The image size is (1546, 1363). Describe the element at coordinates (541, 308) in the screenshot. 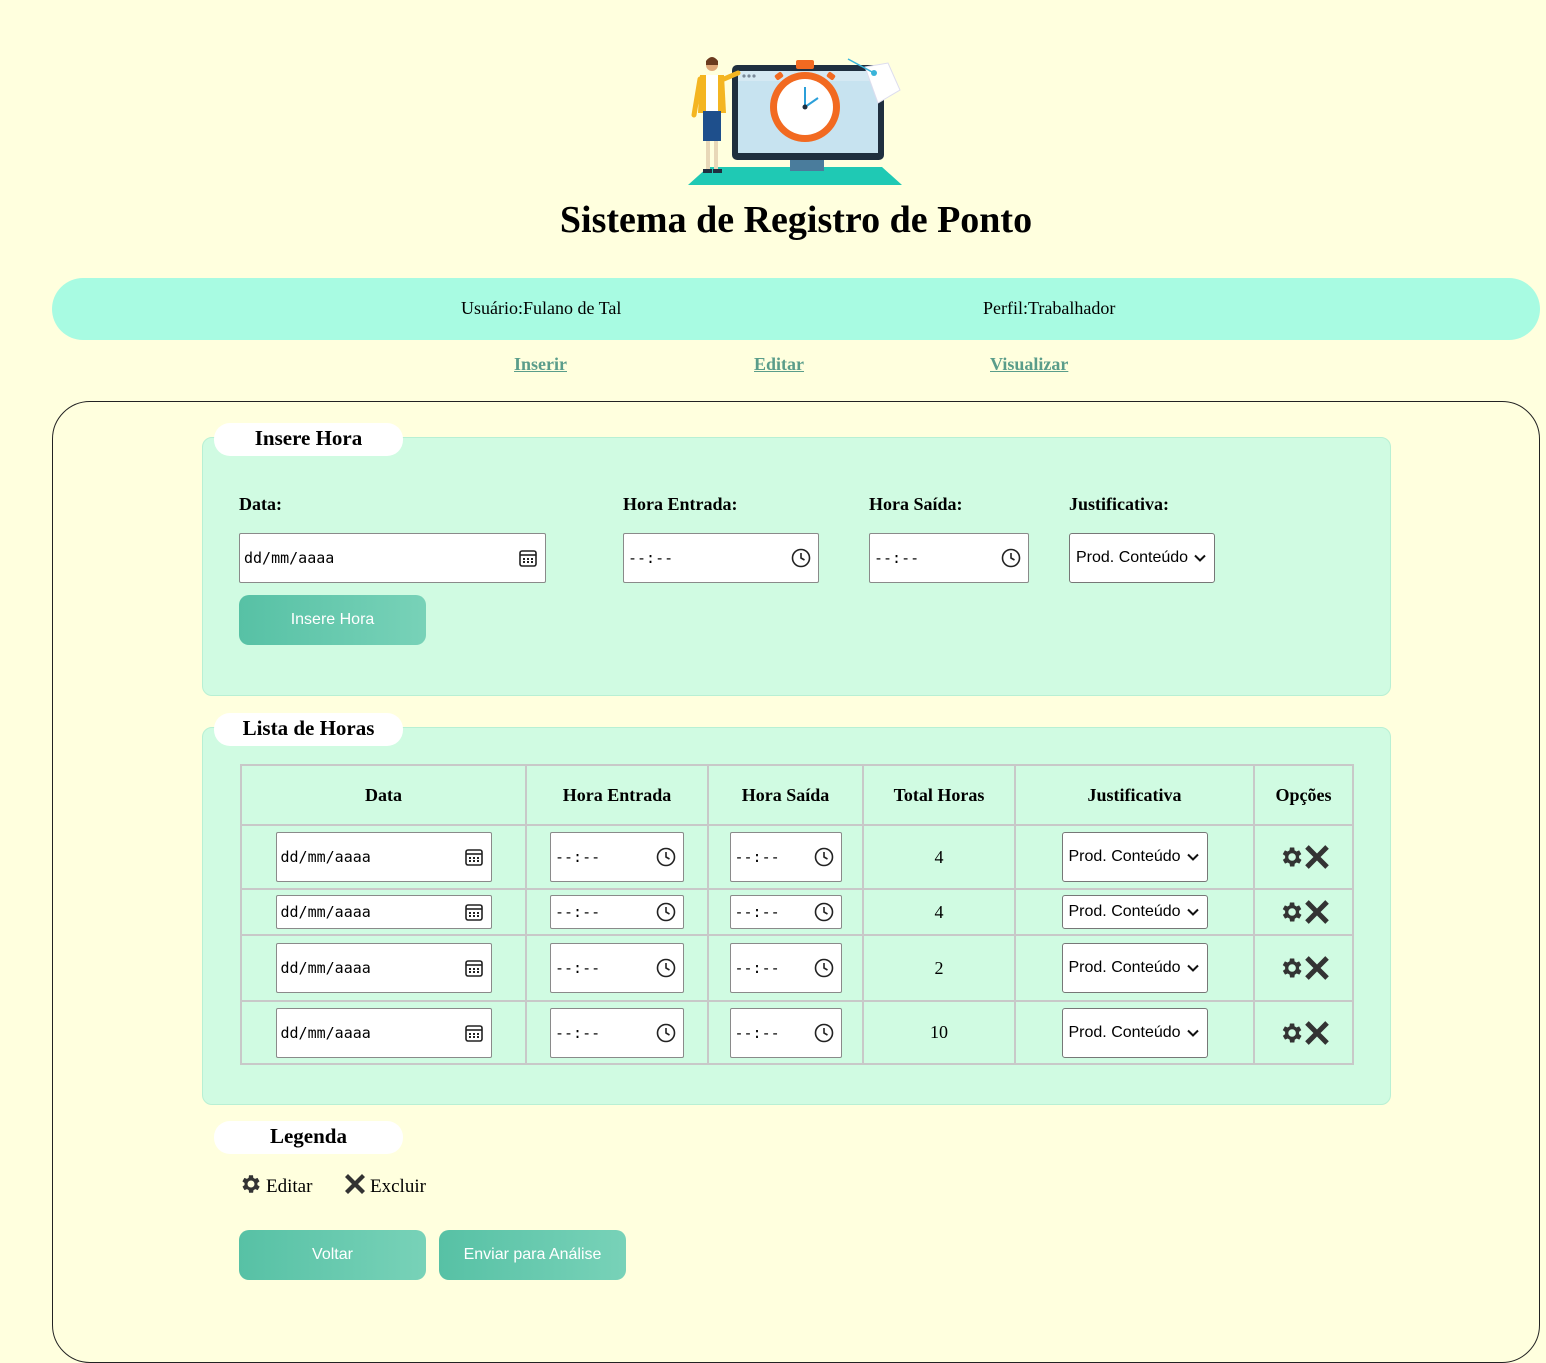

I see `user-label: Usuário:Fulano de Tal` at that location.